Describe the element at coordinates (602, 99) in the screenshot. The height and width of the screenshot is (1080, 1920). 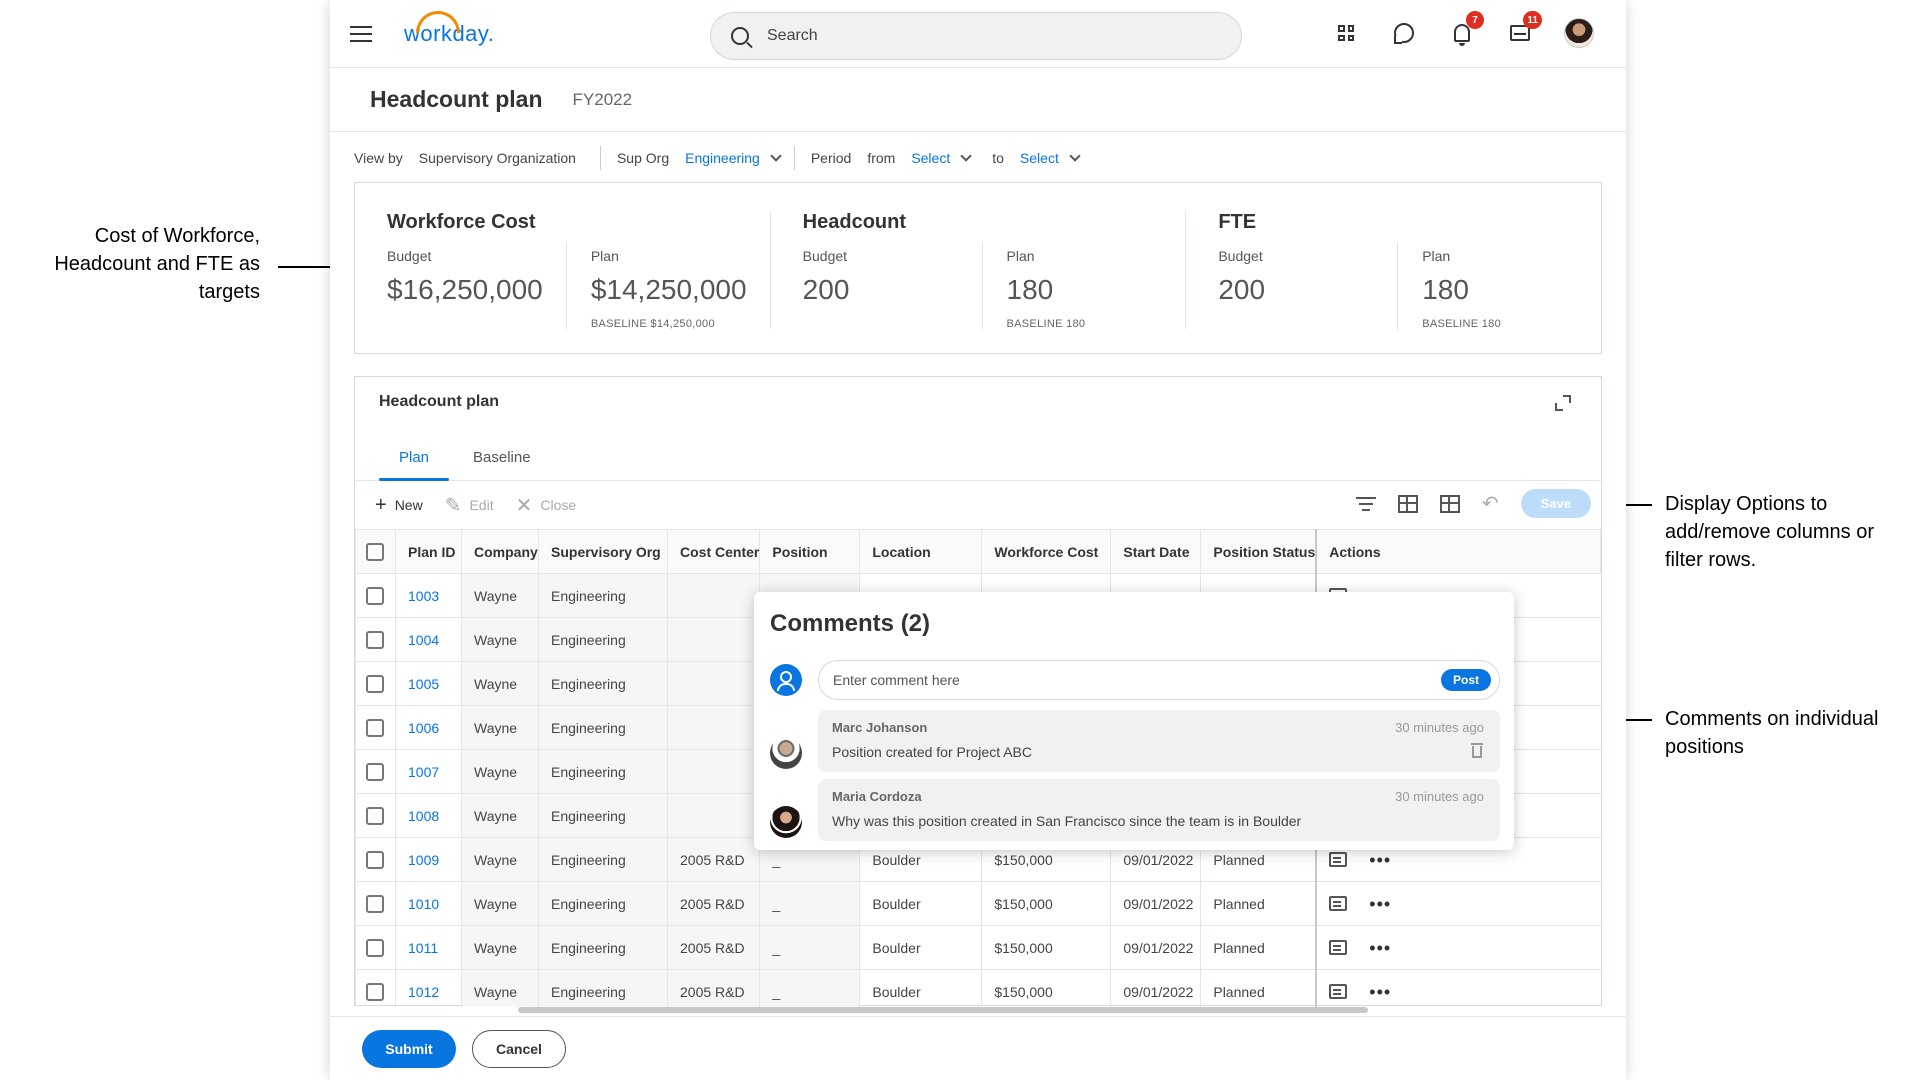
I see `page-subtitle: FY2022` at that location.